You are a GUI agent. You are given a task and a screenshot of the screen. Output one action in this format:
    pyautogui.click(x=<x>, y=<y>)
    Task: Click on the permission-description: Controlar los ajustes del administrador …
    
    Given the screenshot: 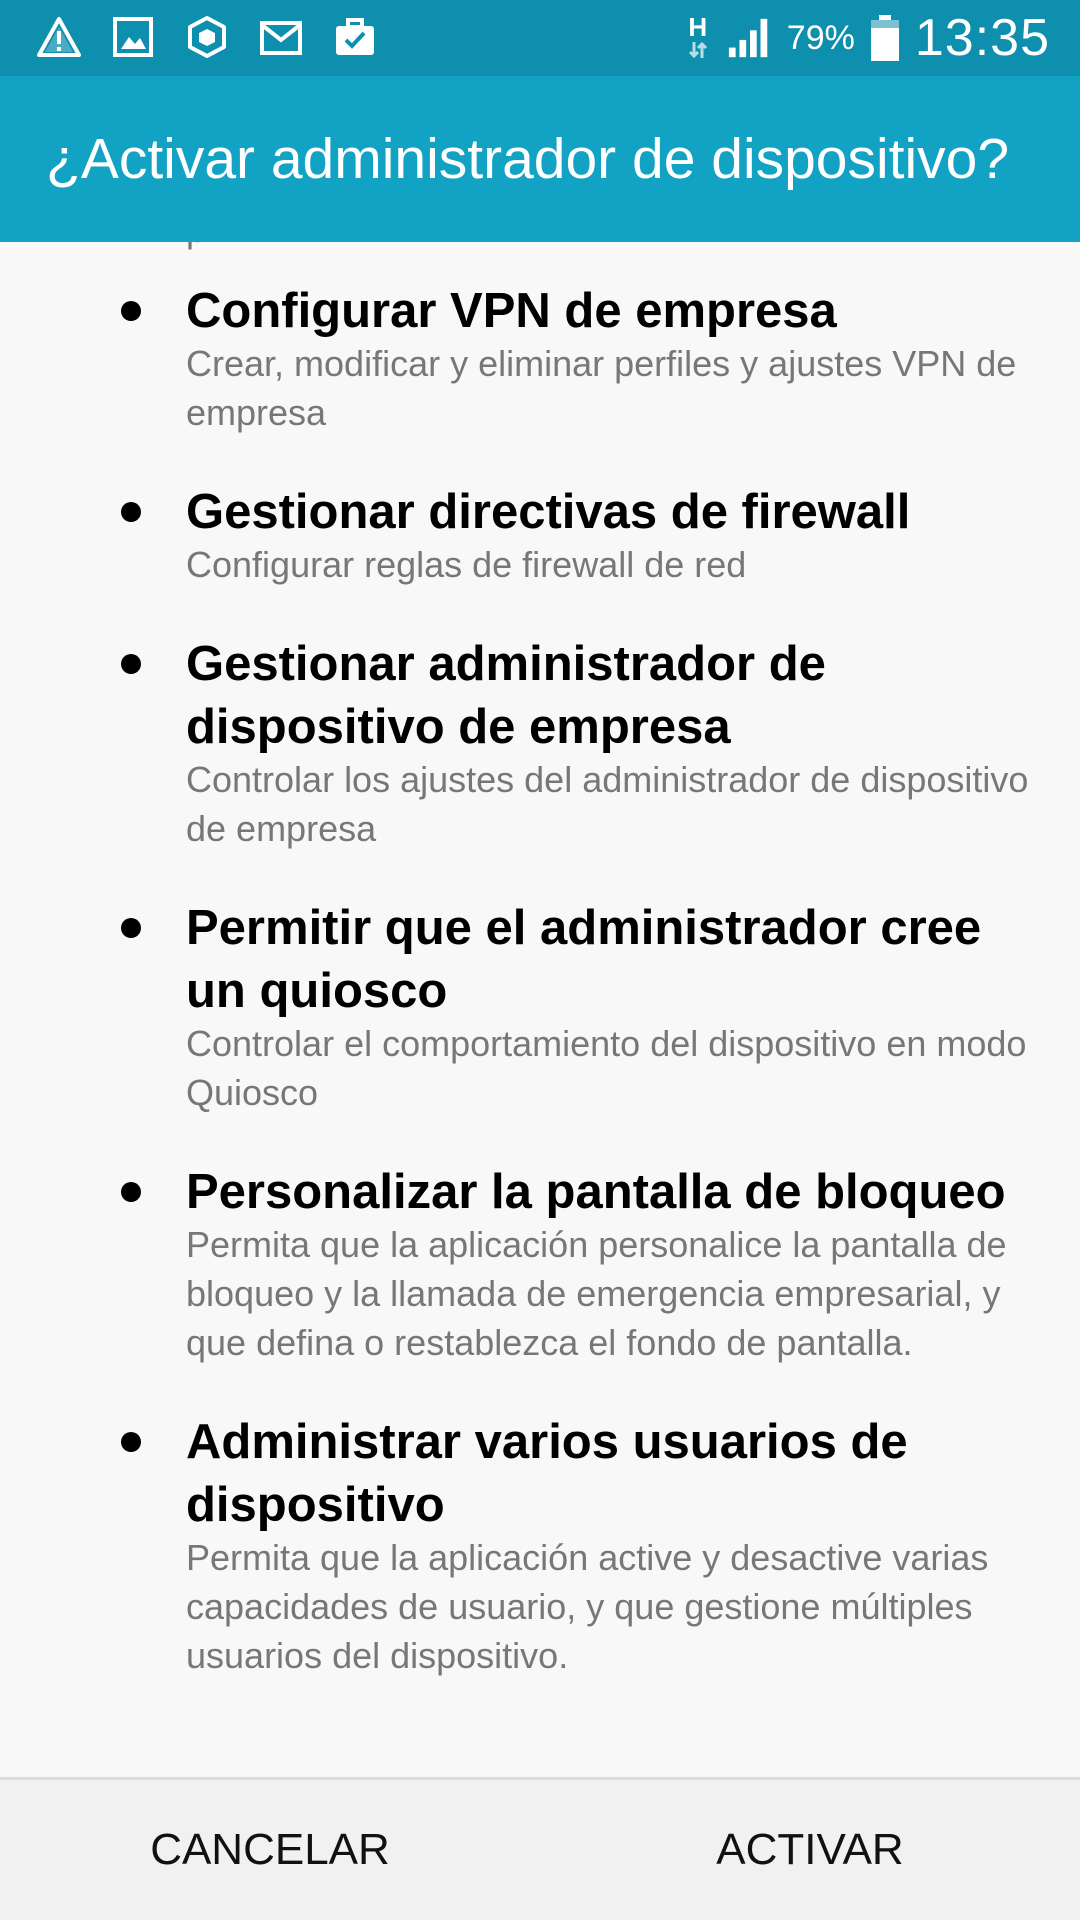 What is the action you would take?
    pyautogui.click(x=607, y=804)
    